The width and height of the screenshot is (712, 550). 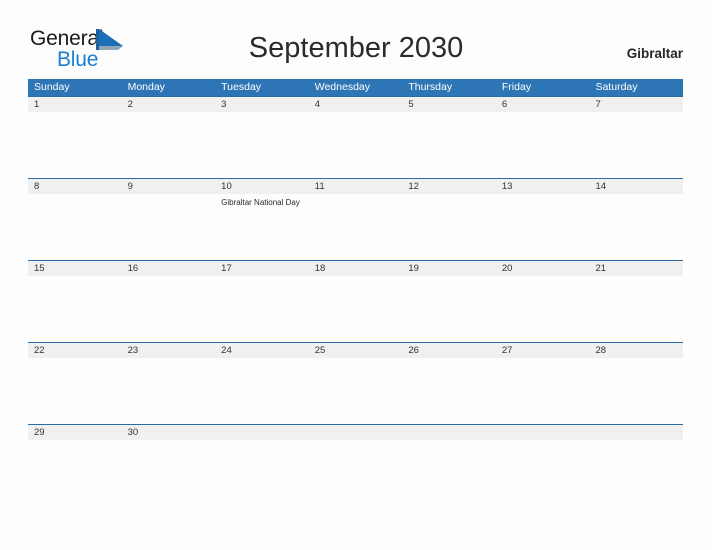 I want to click on date-band: 15 16 17 18 19 20 21, so click(x=355, y=268).